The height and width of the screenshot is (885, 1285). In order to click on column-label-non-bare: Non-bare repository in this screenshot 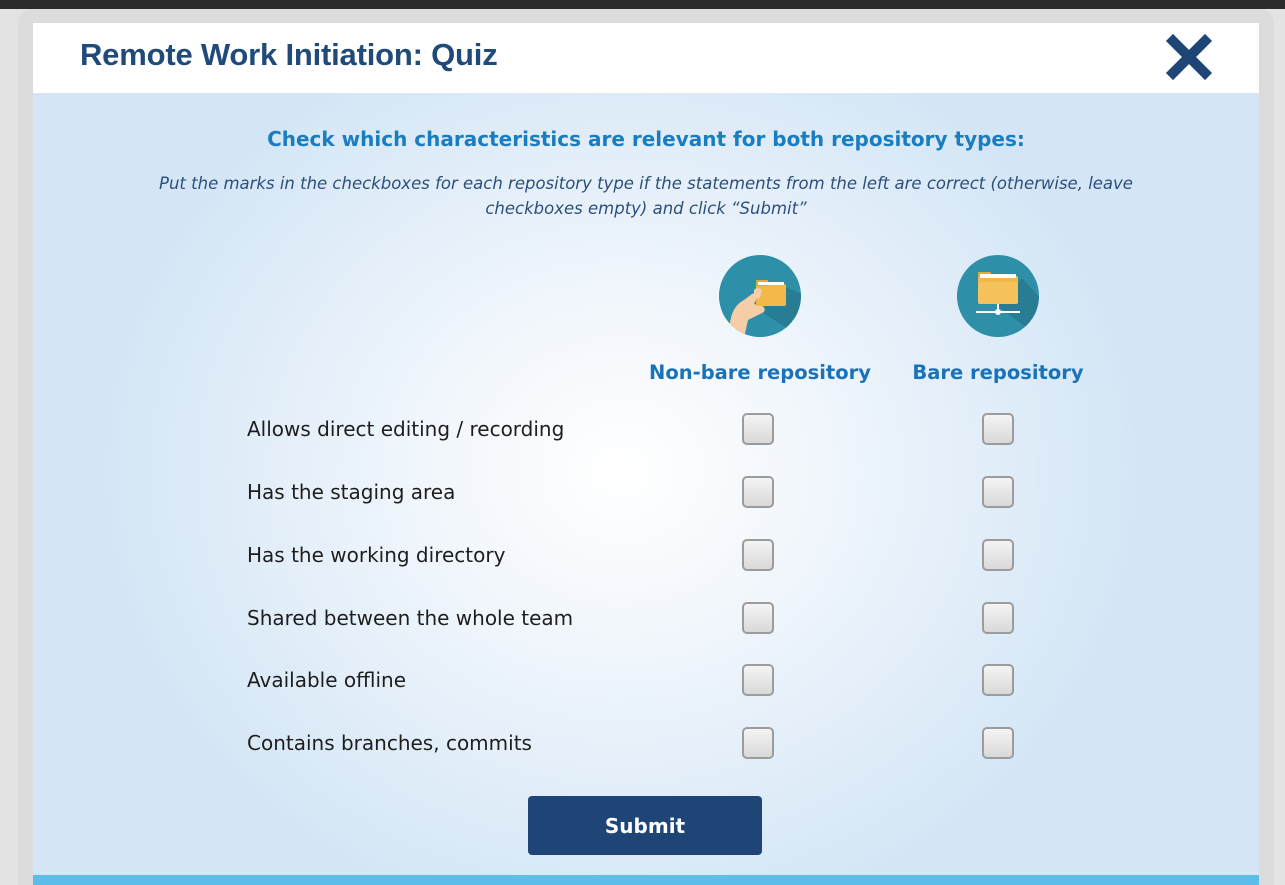, I will do `click(760, 372)`.